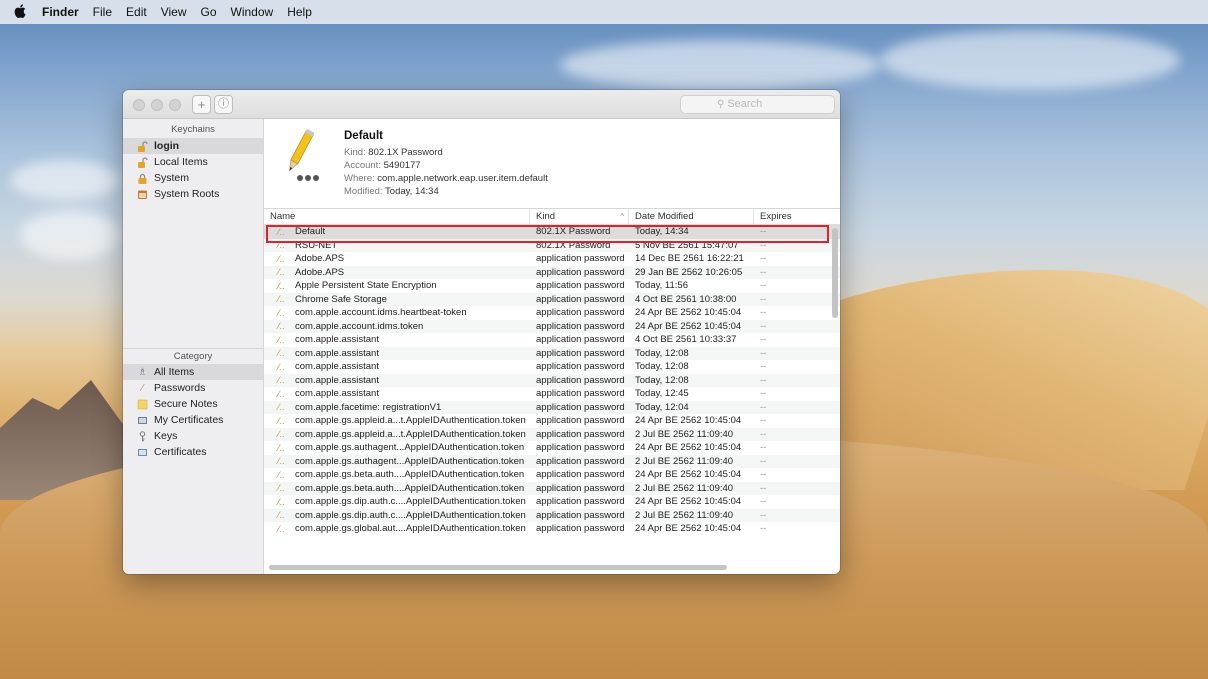 The width and height of the screenshot is (1208, 679). What do you see at coordinates (381, 313) in the screenshot?
I see `cell-name-text: com.apple.account.idms.heartbeat-token` at bounding box center [381, 313].